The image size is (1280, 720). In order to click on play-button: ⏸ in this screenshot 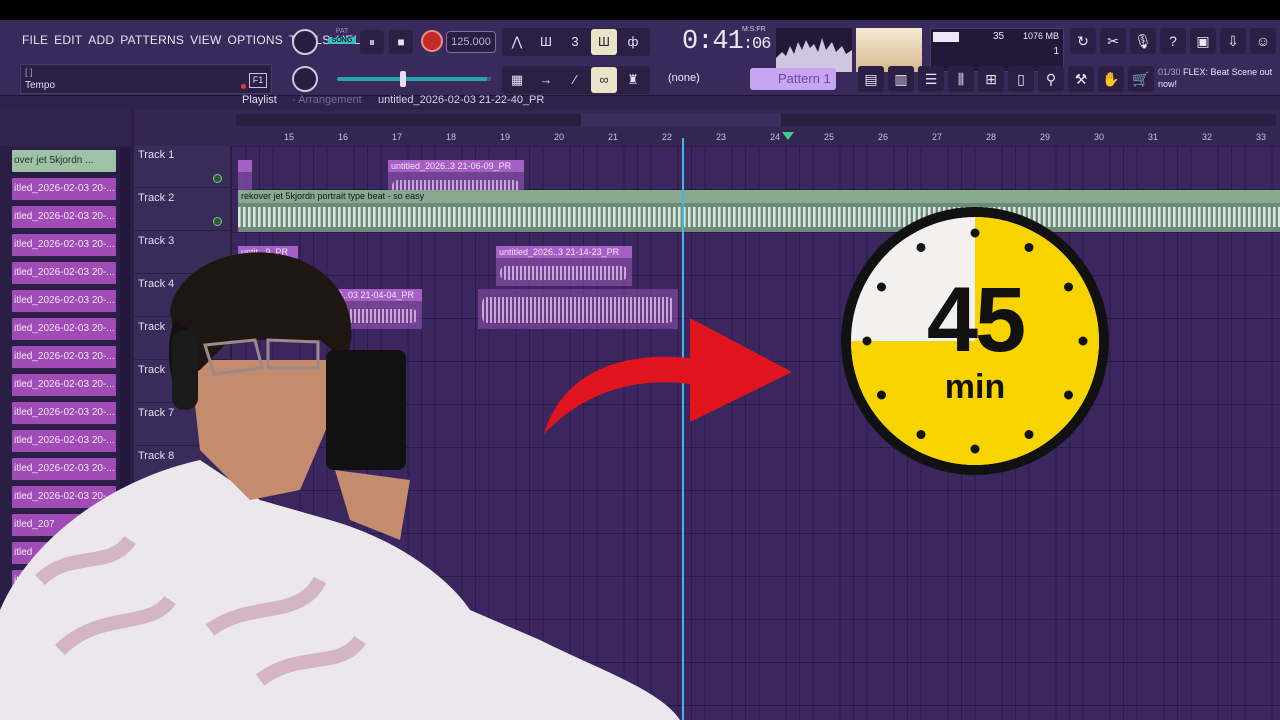, I will do `click(372, 42)`.